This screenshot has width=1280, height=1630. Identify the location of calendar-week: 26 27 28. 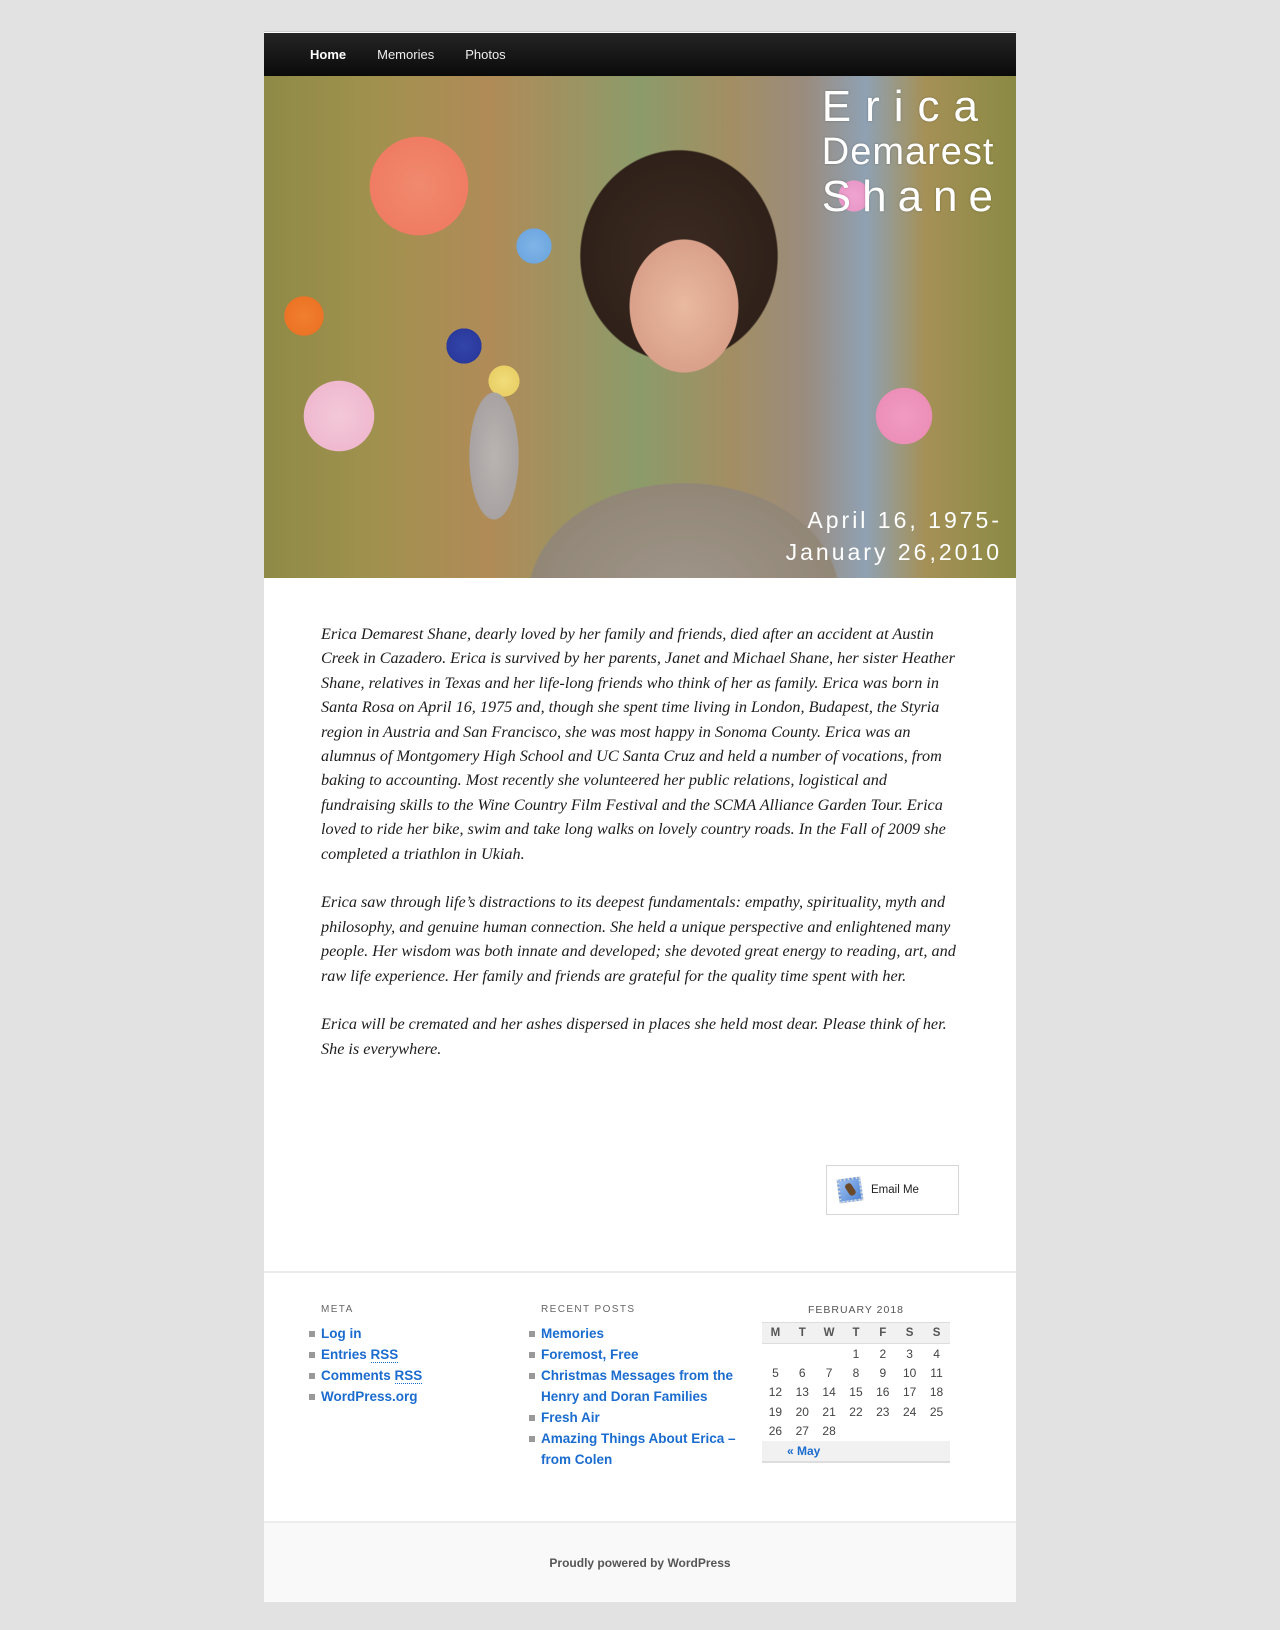
(856, 1432).